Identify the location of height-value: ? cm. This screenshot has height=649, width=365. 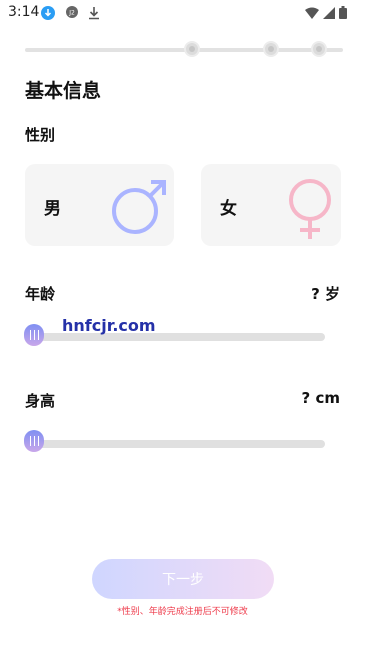
(320, 398).